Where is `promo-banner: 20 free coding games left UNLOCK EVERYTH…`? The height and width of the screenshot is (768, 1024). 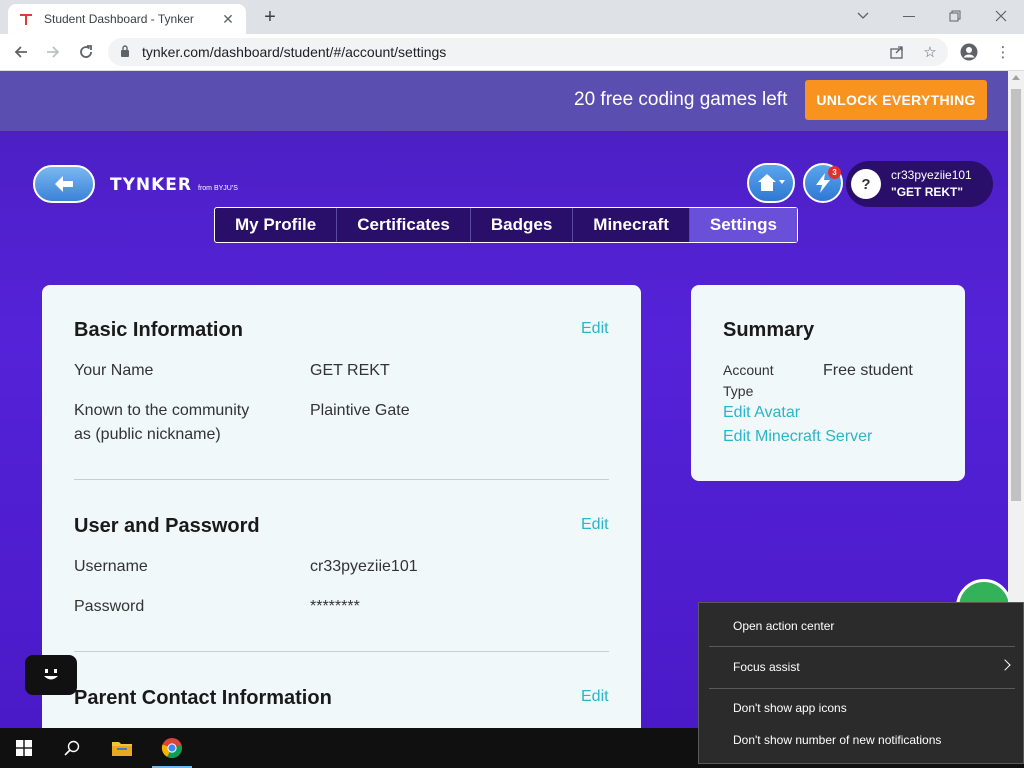
promo-banner: 20 free coding games left UNLOCK EVERYTH… is located at coordinates (504, 101).